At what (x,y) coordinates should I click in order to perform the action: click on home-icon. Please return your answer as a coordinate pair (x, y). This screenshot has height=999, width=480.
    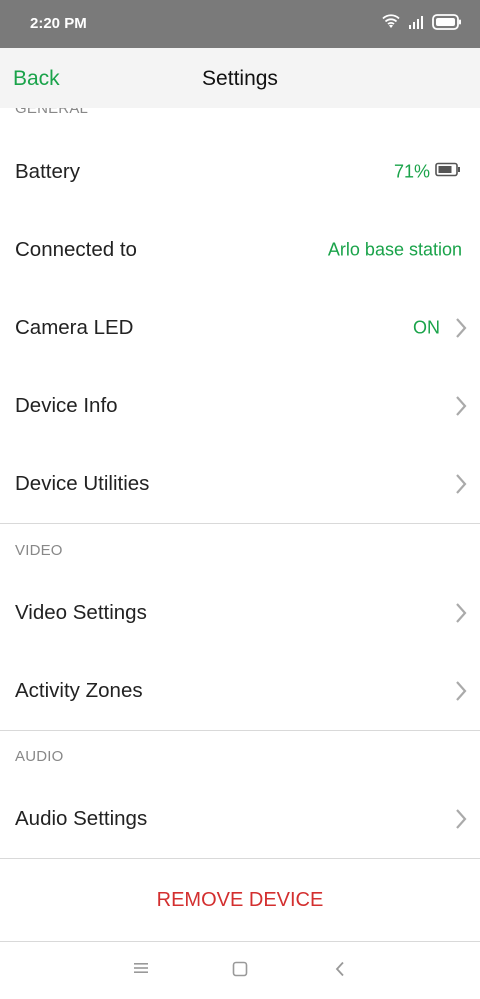
    Looking at the image, I should click on (240, 971).